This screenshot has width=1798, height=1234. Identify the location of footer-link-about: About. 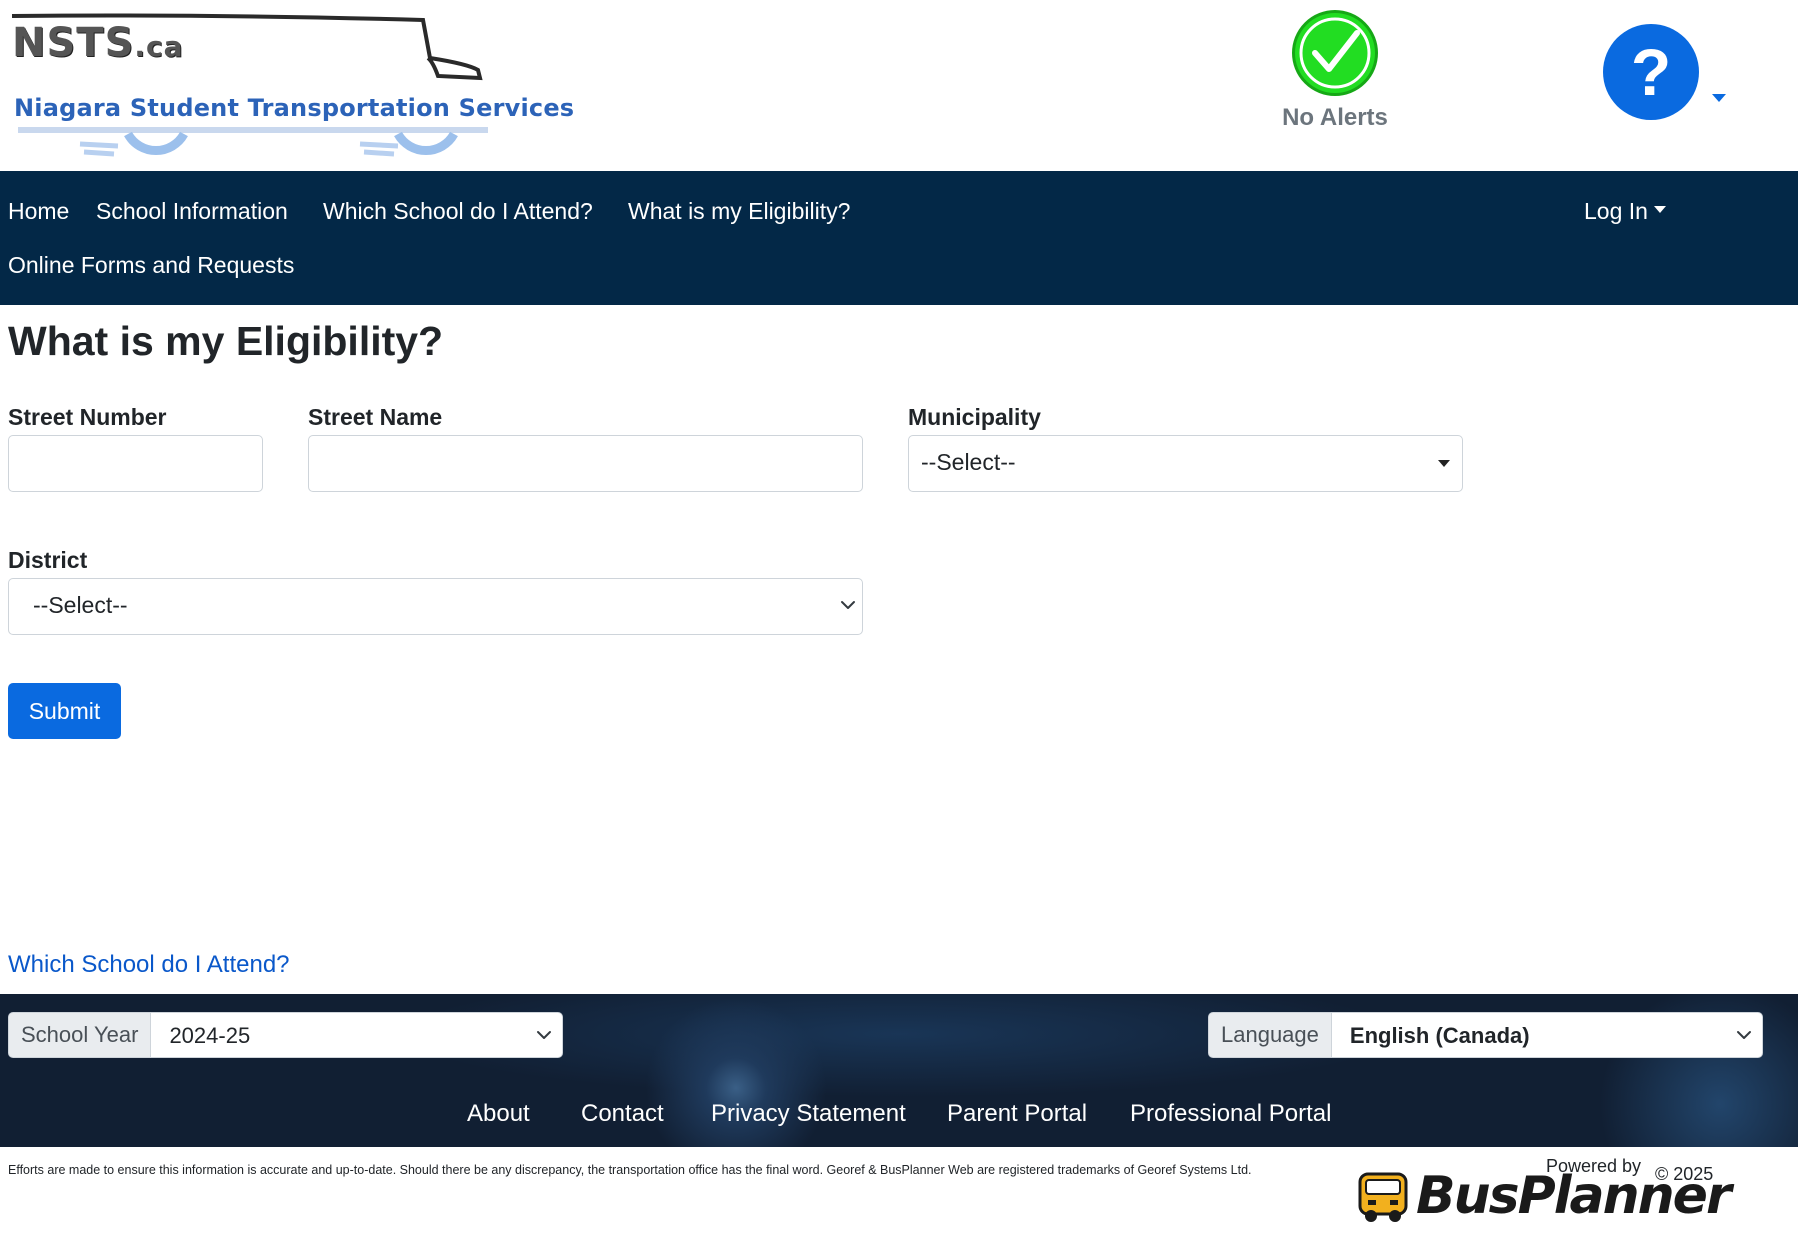
(498, 1114).